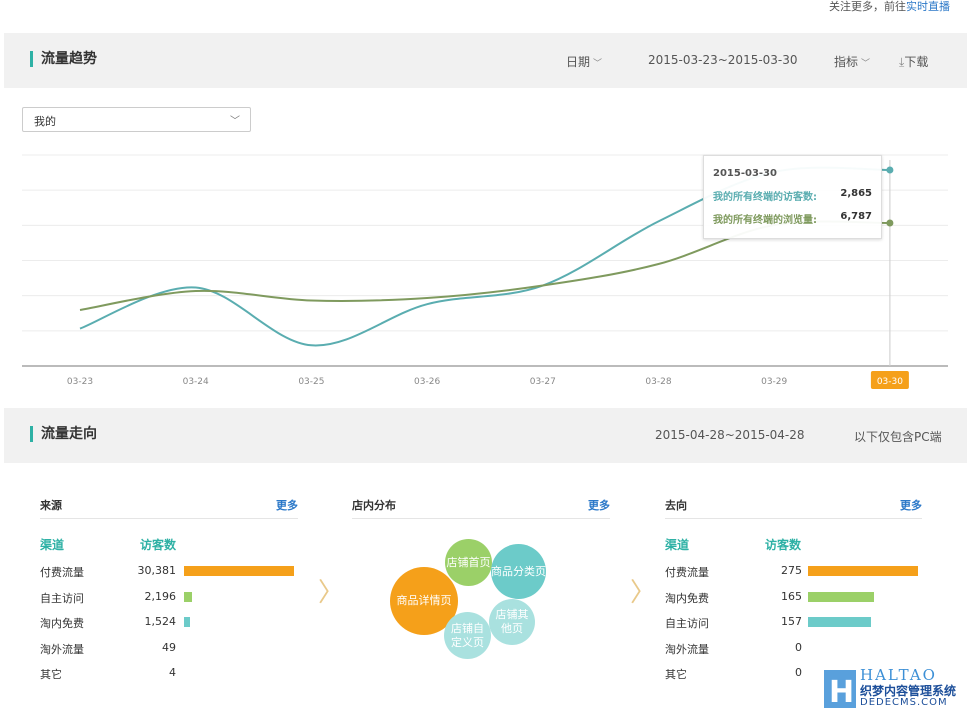 Image resolution: width=970 pixels, height=715 pixels. I want to click on pc-only-note: 以下仅包含PC端, so click(898, 437).